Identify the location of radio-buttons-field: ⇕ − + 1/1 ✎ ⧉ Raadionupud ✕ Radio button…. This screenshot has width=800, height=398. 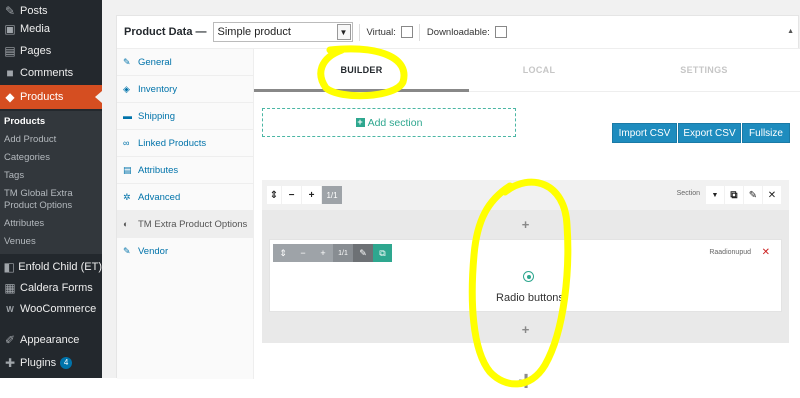
(525, 275).